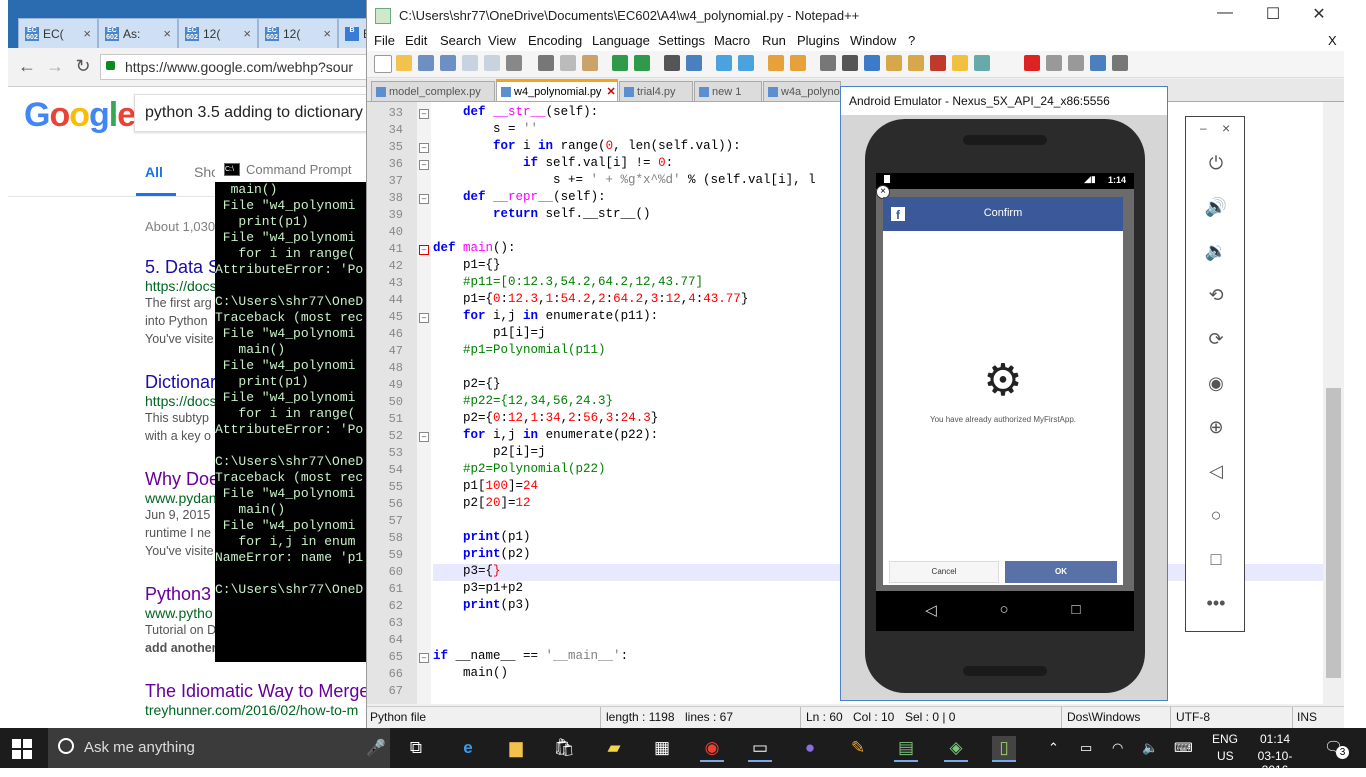 Image resolution: width=1366 pixels, height=777 pixels. I want to click on close-file-icon, so click(470, 63).